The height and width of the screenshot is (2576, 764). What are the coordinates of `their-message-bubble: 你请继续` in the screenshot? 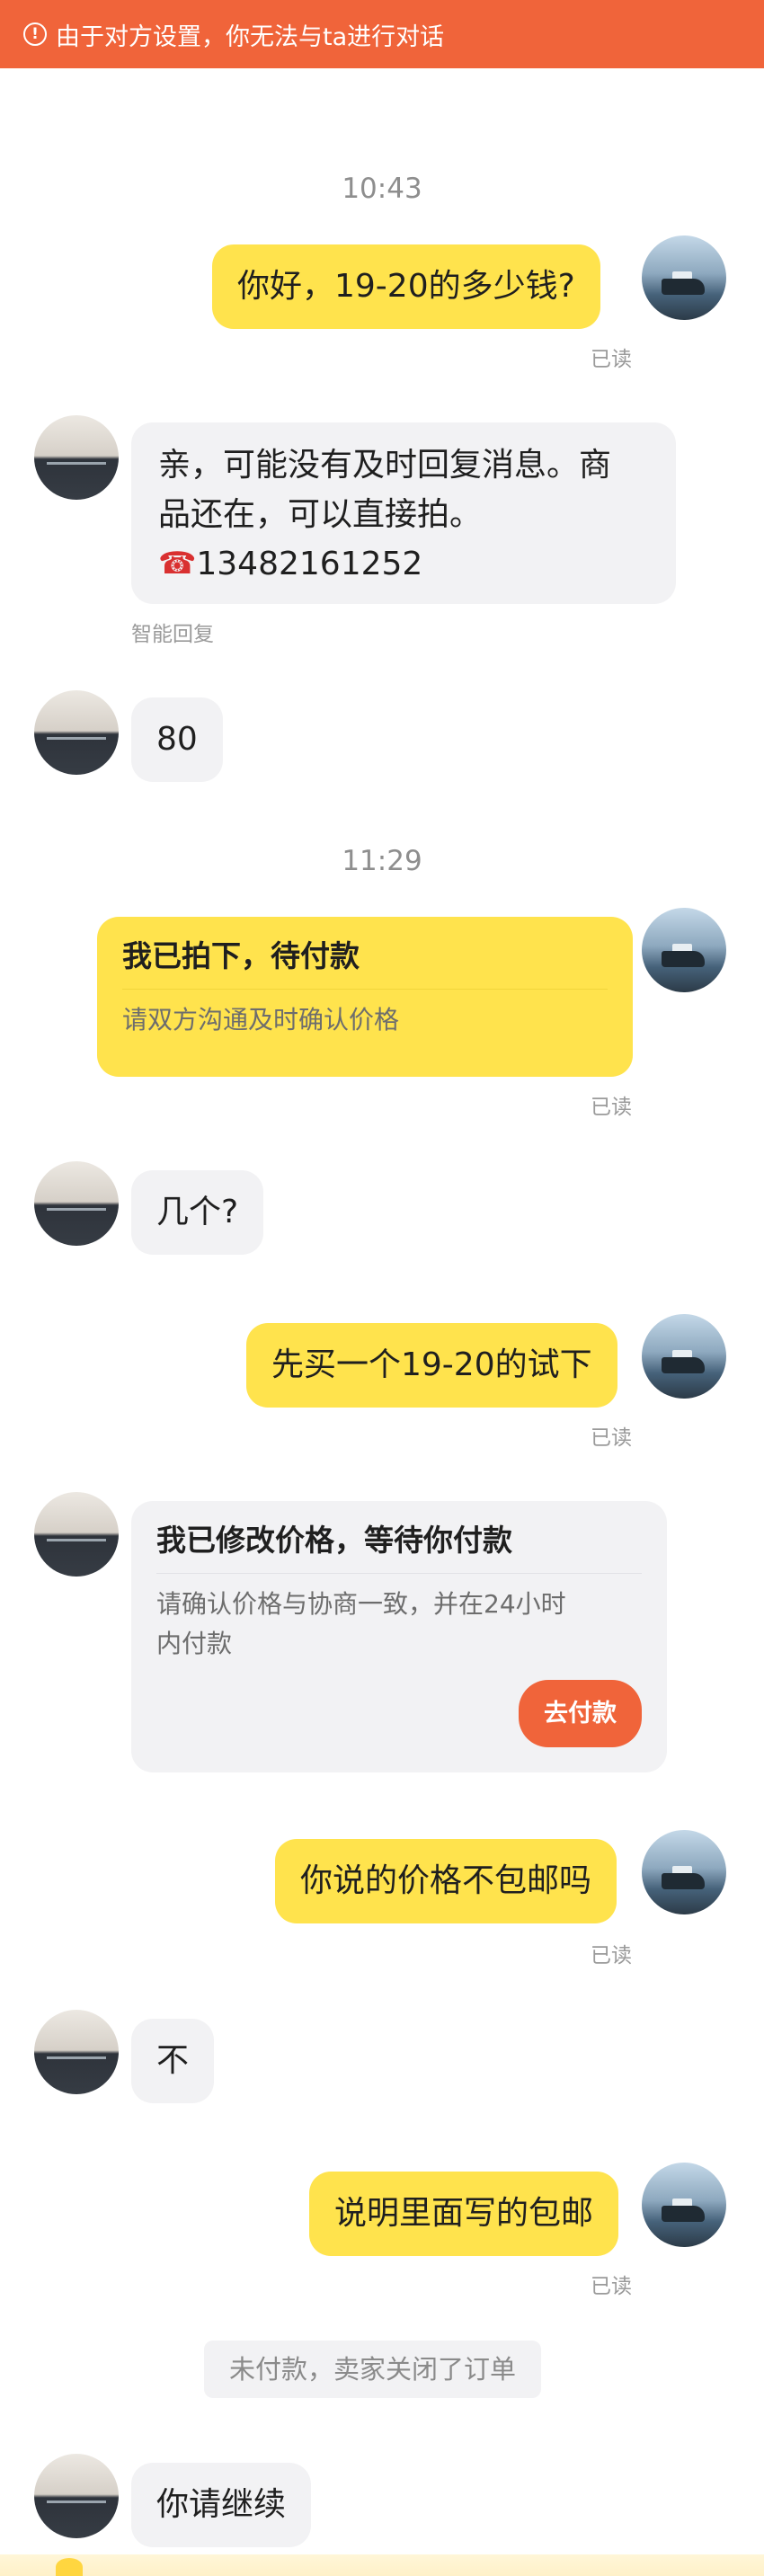 It's located at (221, 2505).